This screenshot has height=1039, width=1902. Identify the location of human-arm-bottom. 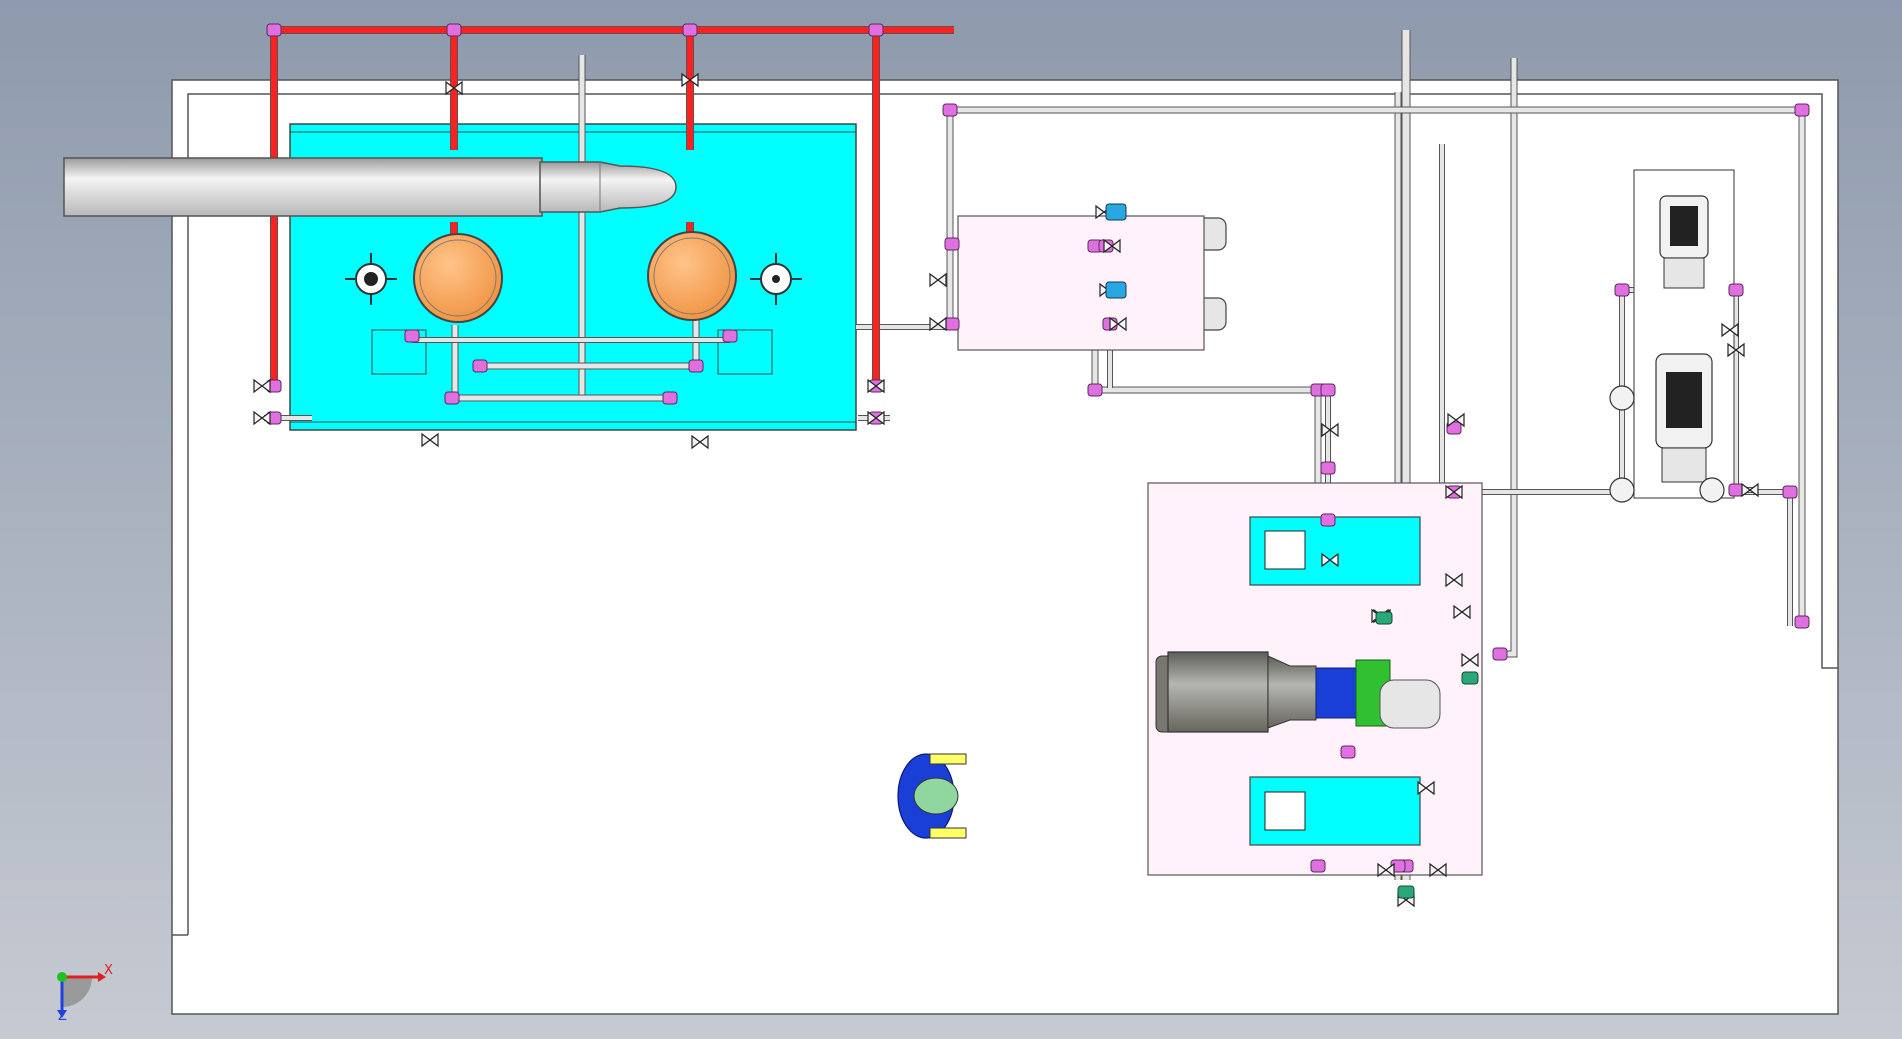
(948, 833).